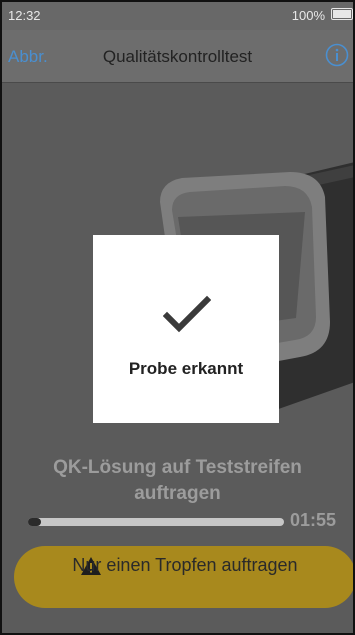  I want to click on sample-detected-label: Probe erkannt, so click(186, 368).